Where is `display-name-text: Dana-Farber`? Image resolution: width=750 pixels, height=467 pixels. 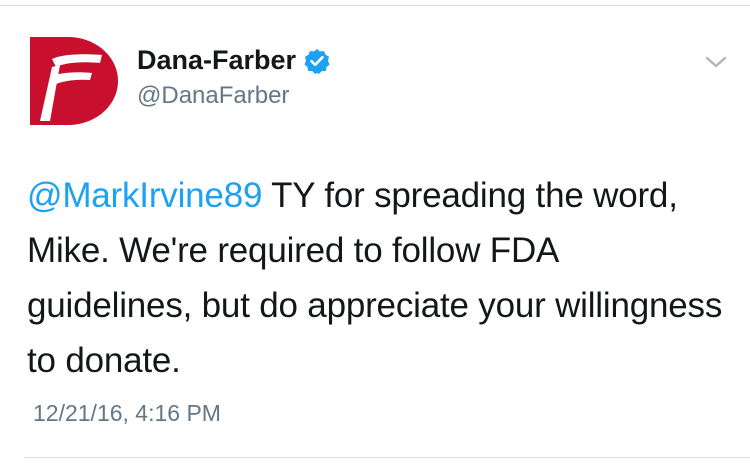 display-name-text: Dana-Farber is located at coordinates (217, 60).